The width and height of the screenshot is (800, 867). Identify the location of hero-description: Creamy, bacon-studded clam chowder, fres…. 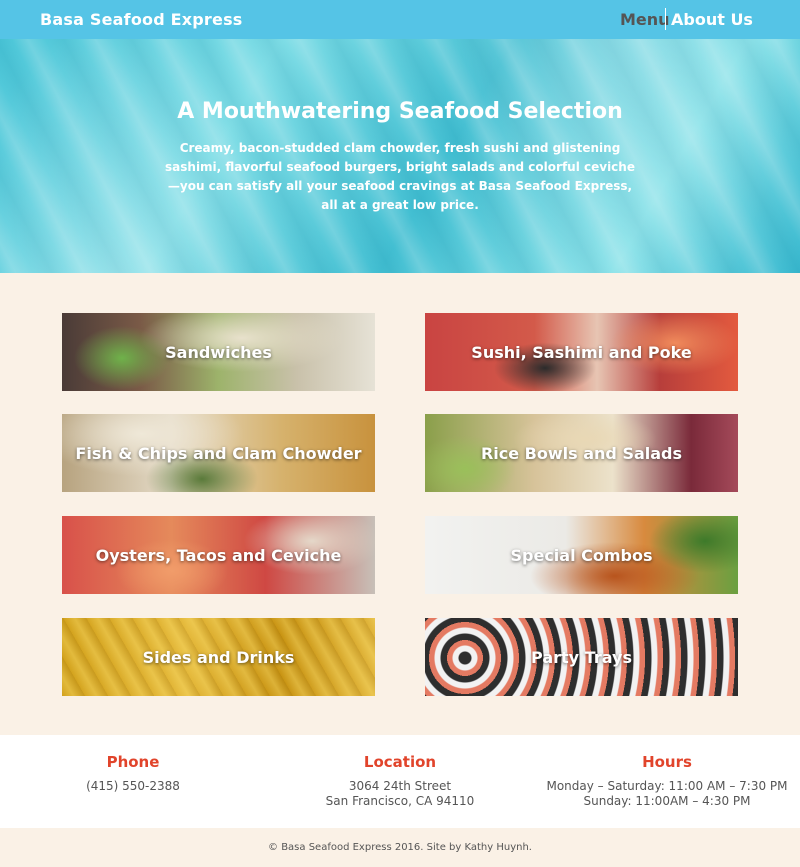
(400, 176).